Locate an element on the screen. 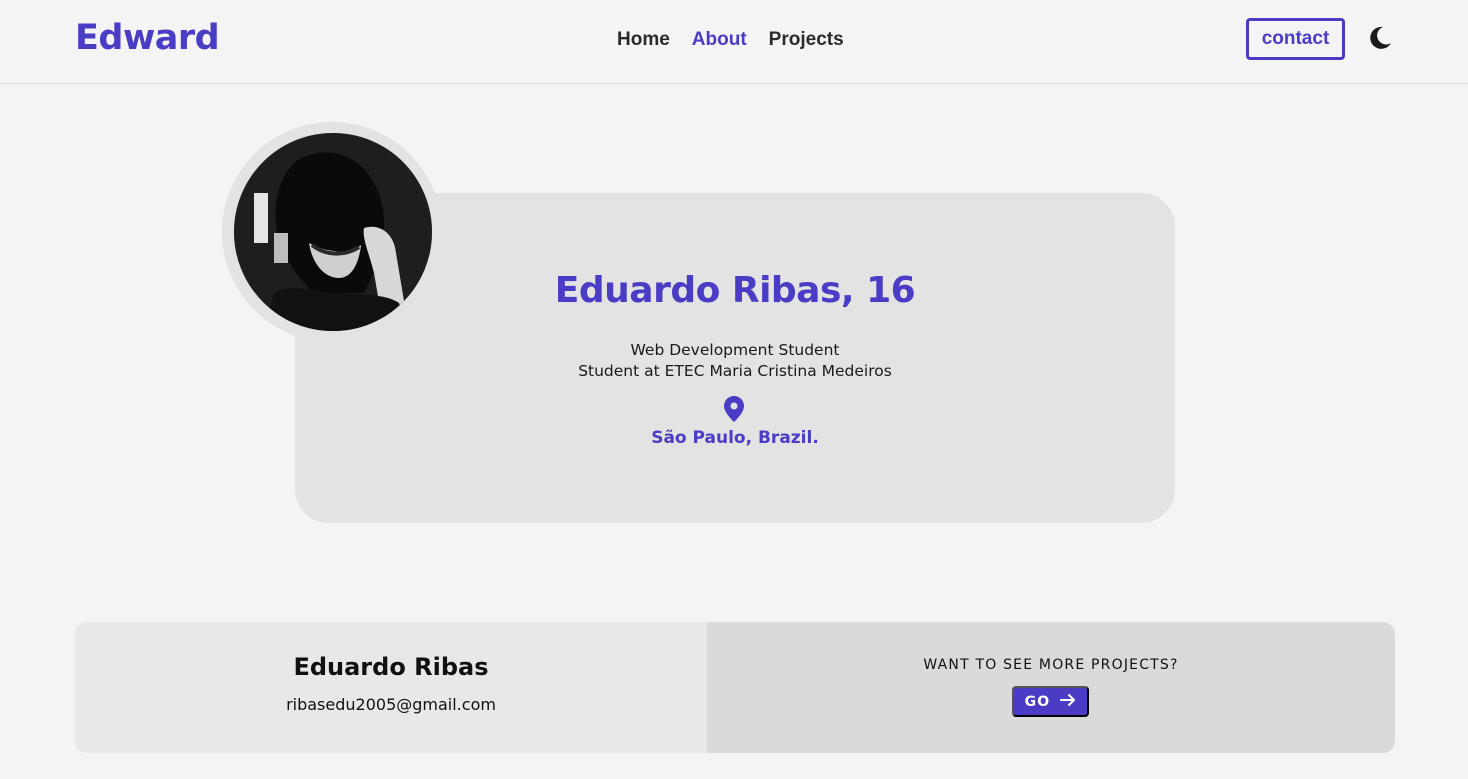  projects-cta-text: WANT TO SEE MORE PROJECTS? is located at coordinates (1051, 665).